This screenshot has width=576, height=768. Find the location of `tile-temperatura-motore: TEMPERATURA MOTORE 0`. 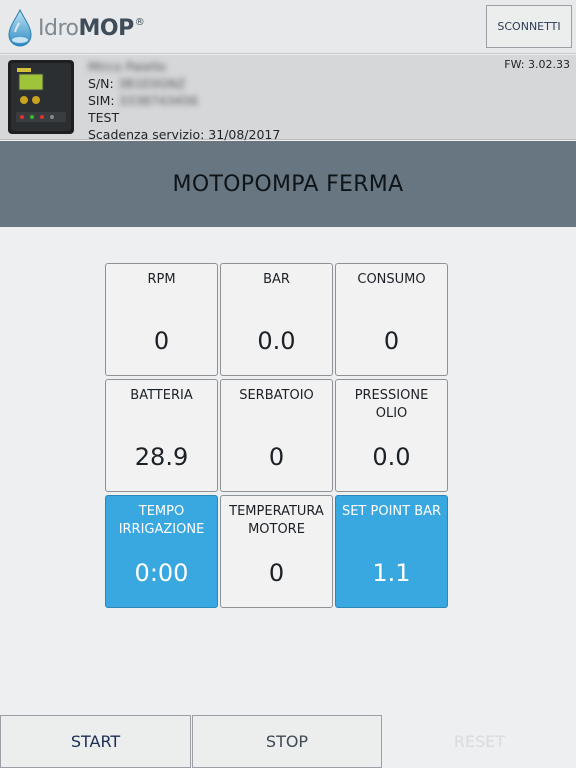

tile-temperatura-motore: TEMPERATURA MOTORE 0 is located at coordinates (276, 551).